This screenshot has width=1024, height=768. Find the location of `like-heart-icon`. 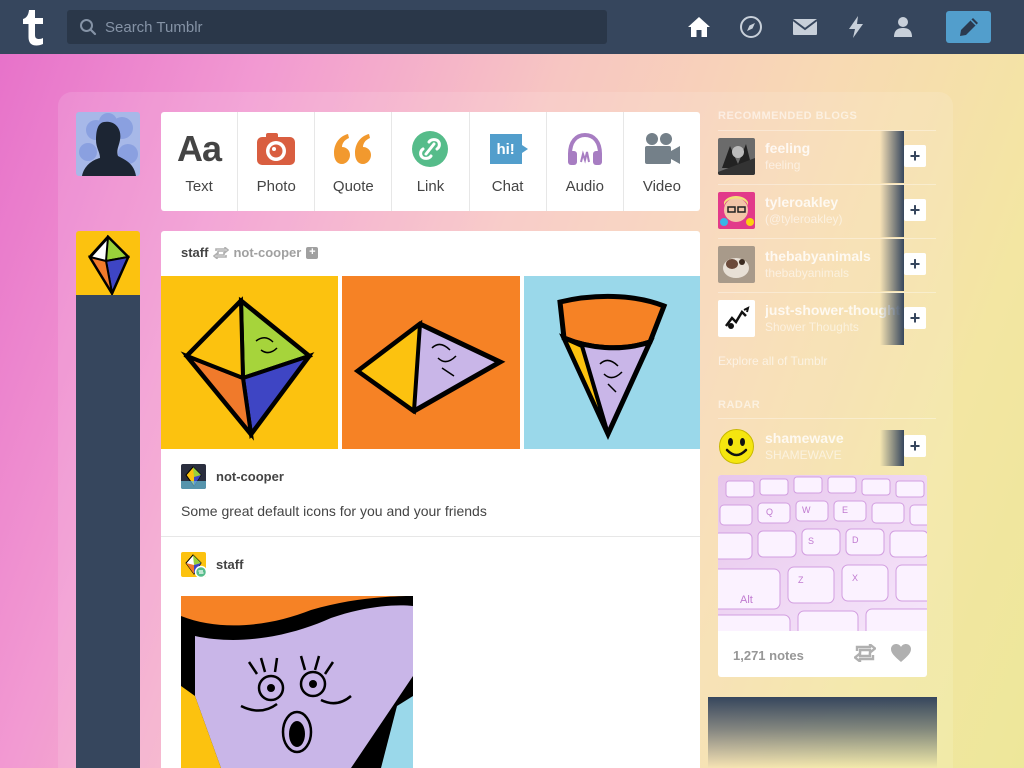

like-heart-icon is located at coordinates (901, 655).